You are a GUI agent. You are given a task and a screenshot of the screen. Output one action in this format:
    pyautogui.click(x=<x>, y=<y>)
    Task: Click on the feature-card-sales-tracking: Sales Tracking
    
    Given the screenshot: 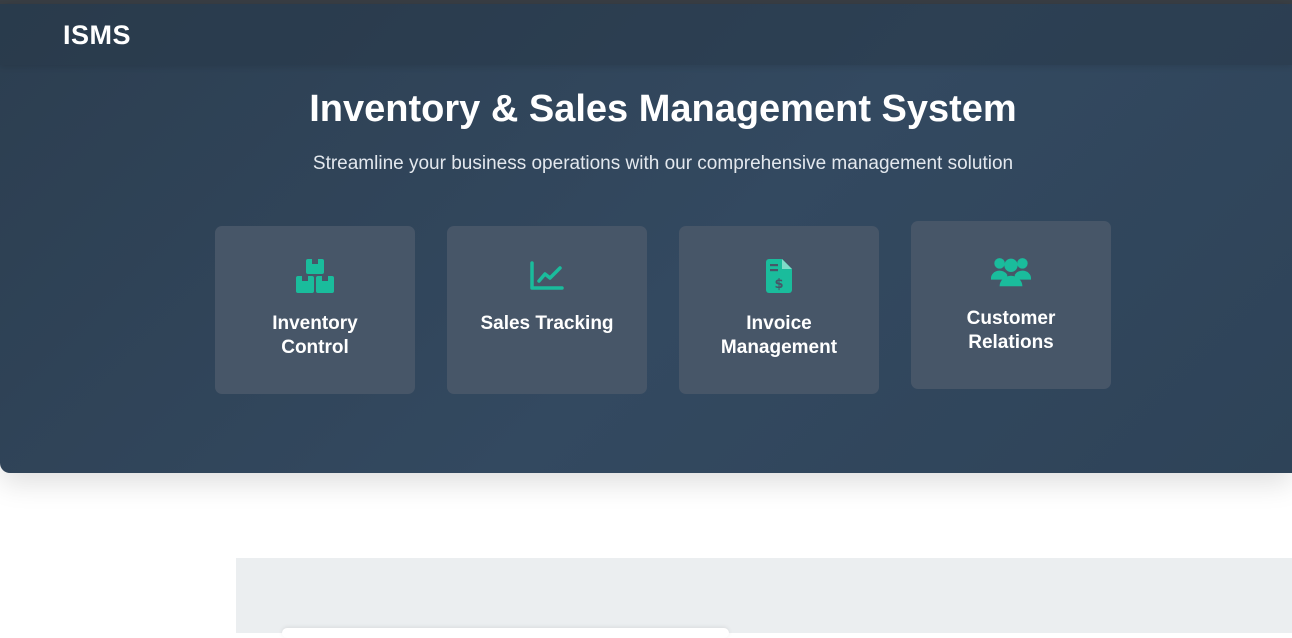 What is the action you would take?
    pyautogui.click(x=547, y=310)
    